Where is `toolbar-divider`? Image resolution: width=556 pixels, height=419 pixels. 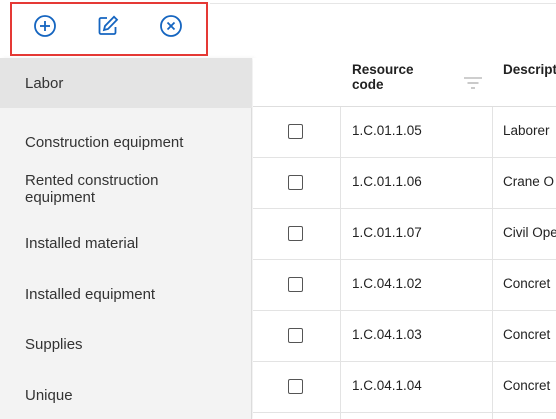 toolbar-divider is located at coordinates (383, 3).